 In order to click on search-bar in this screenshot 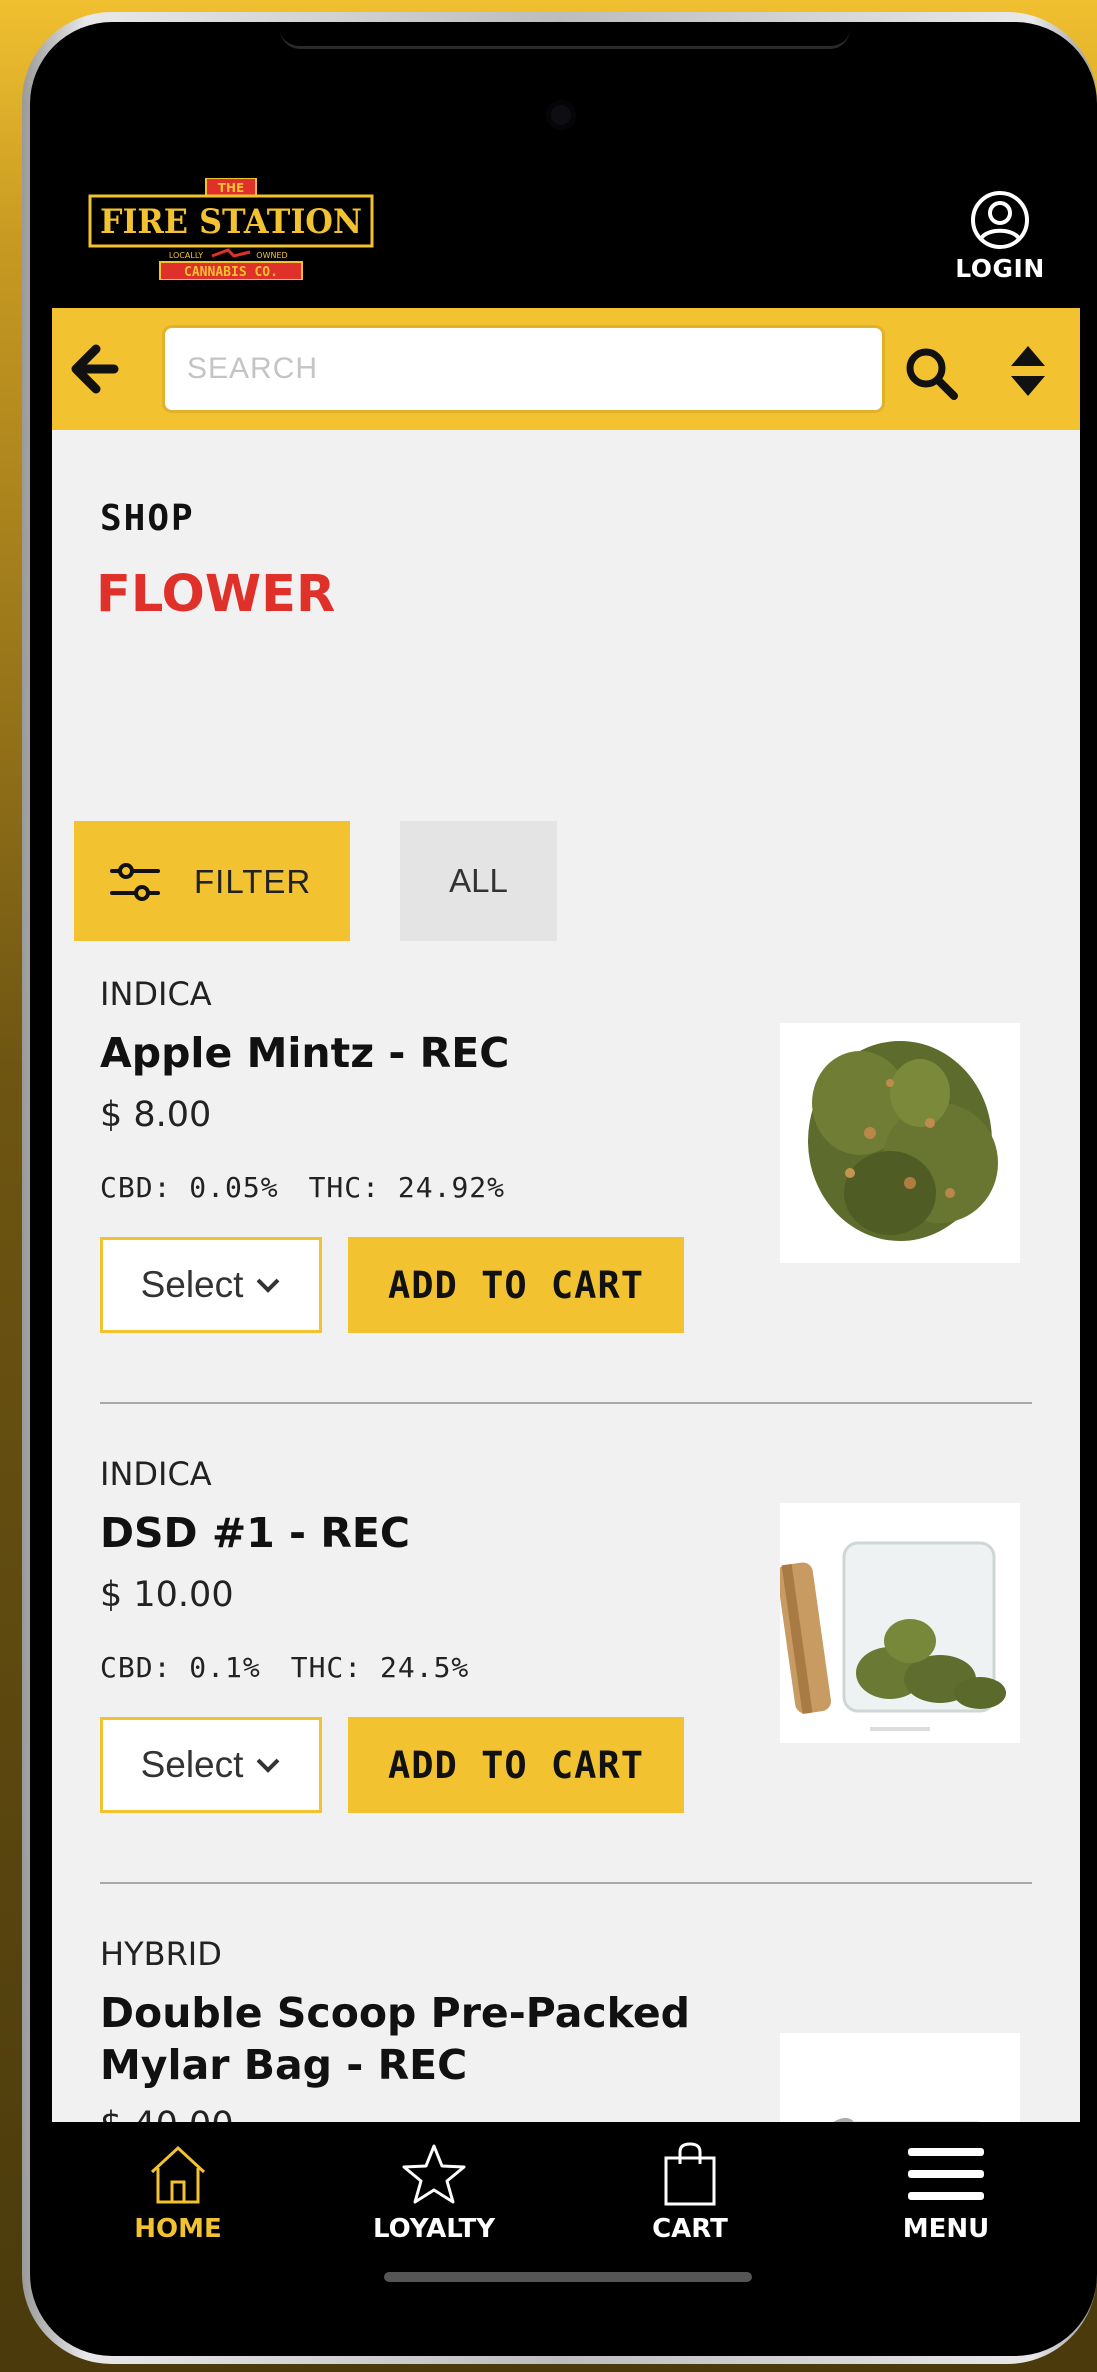, I will do `click(566, 369)`.